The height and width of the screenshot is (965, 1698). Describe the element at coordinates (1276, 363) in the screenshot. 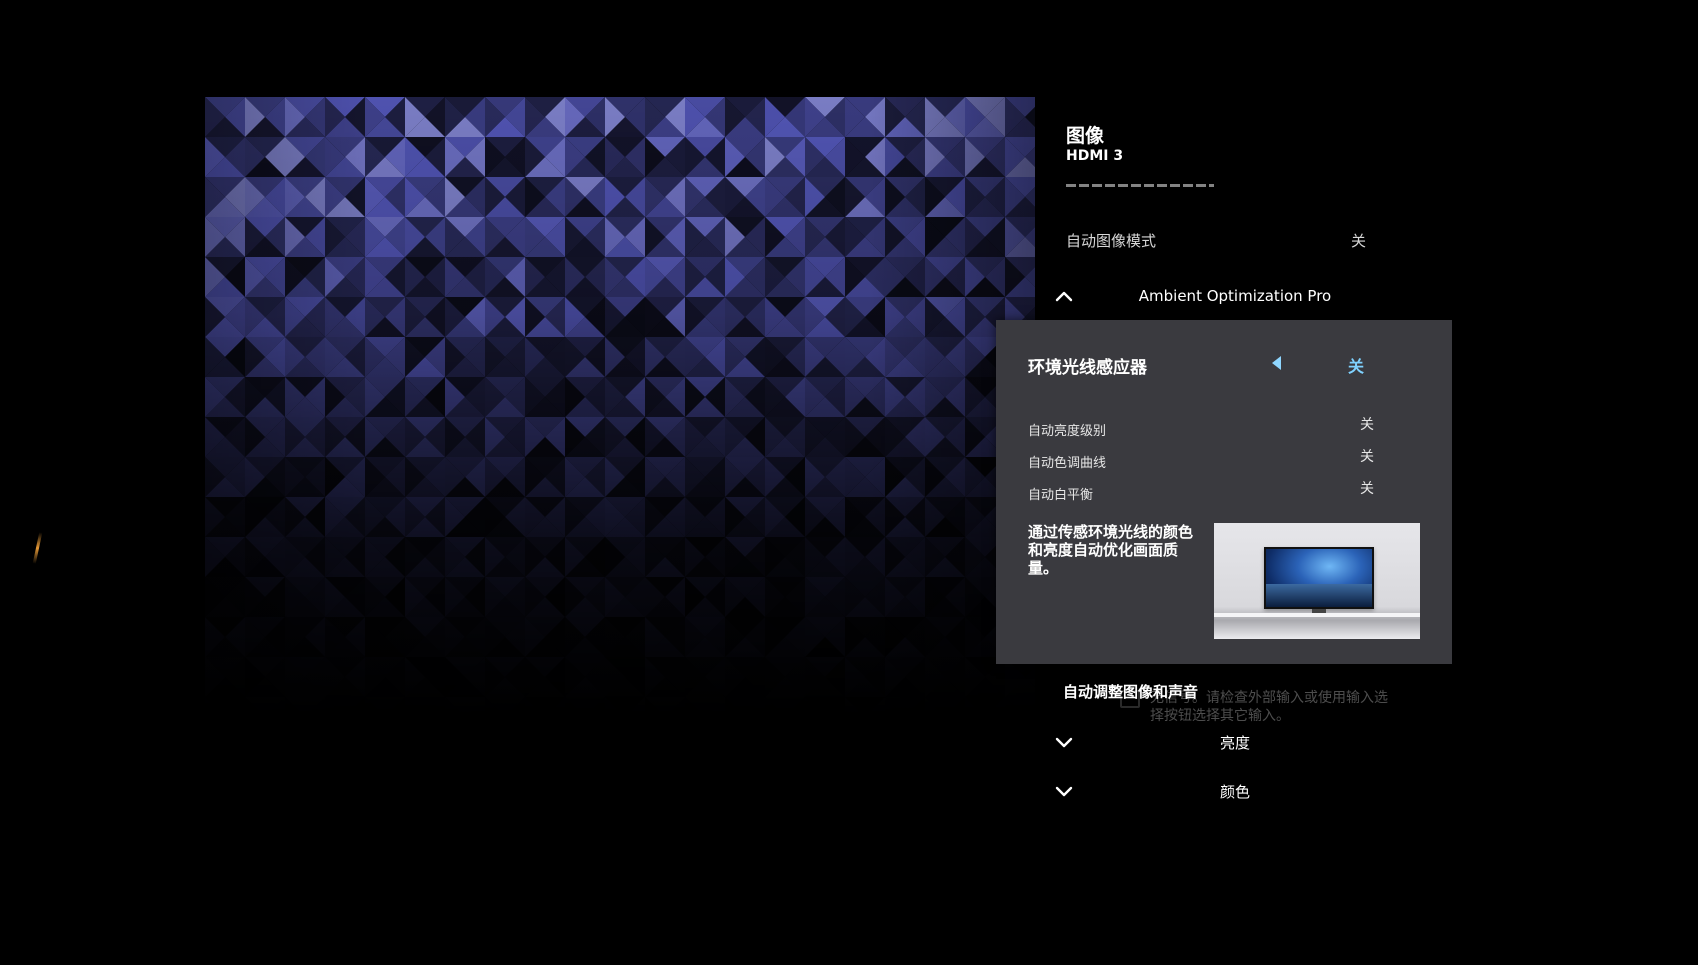

I see `triangle-left-icon` at that location.